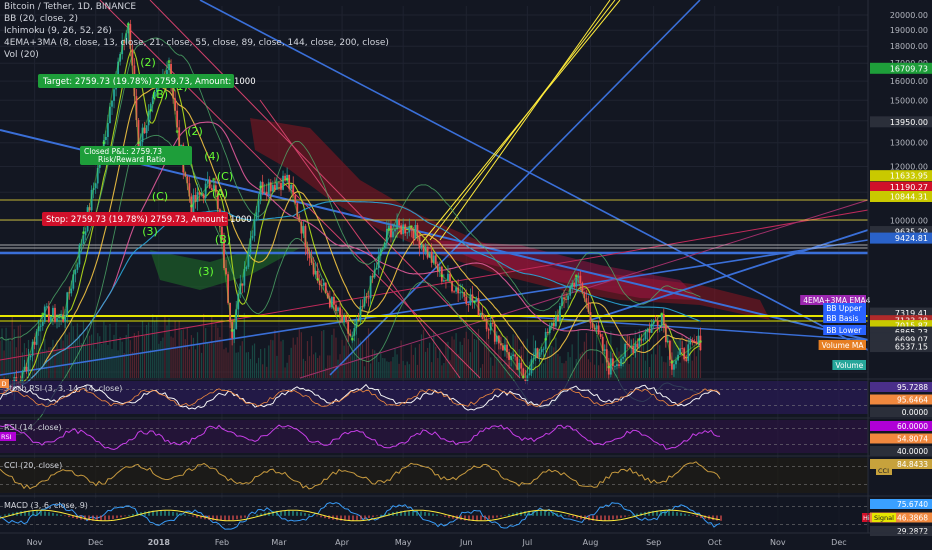  What do you see at coordinates (912, 451) in the screenshot?
I see `pane-axis-label: 40.0000` at bounding box center [912, 451].